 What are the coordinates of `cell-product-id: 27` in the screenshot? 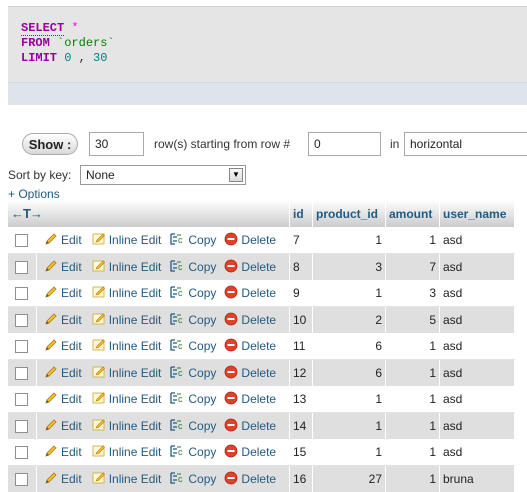 It's located at (349, 479).